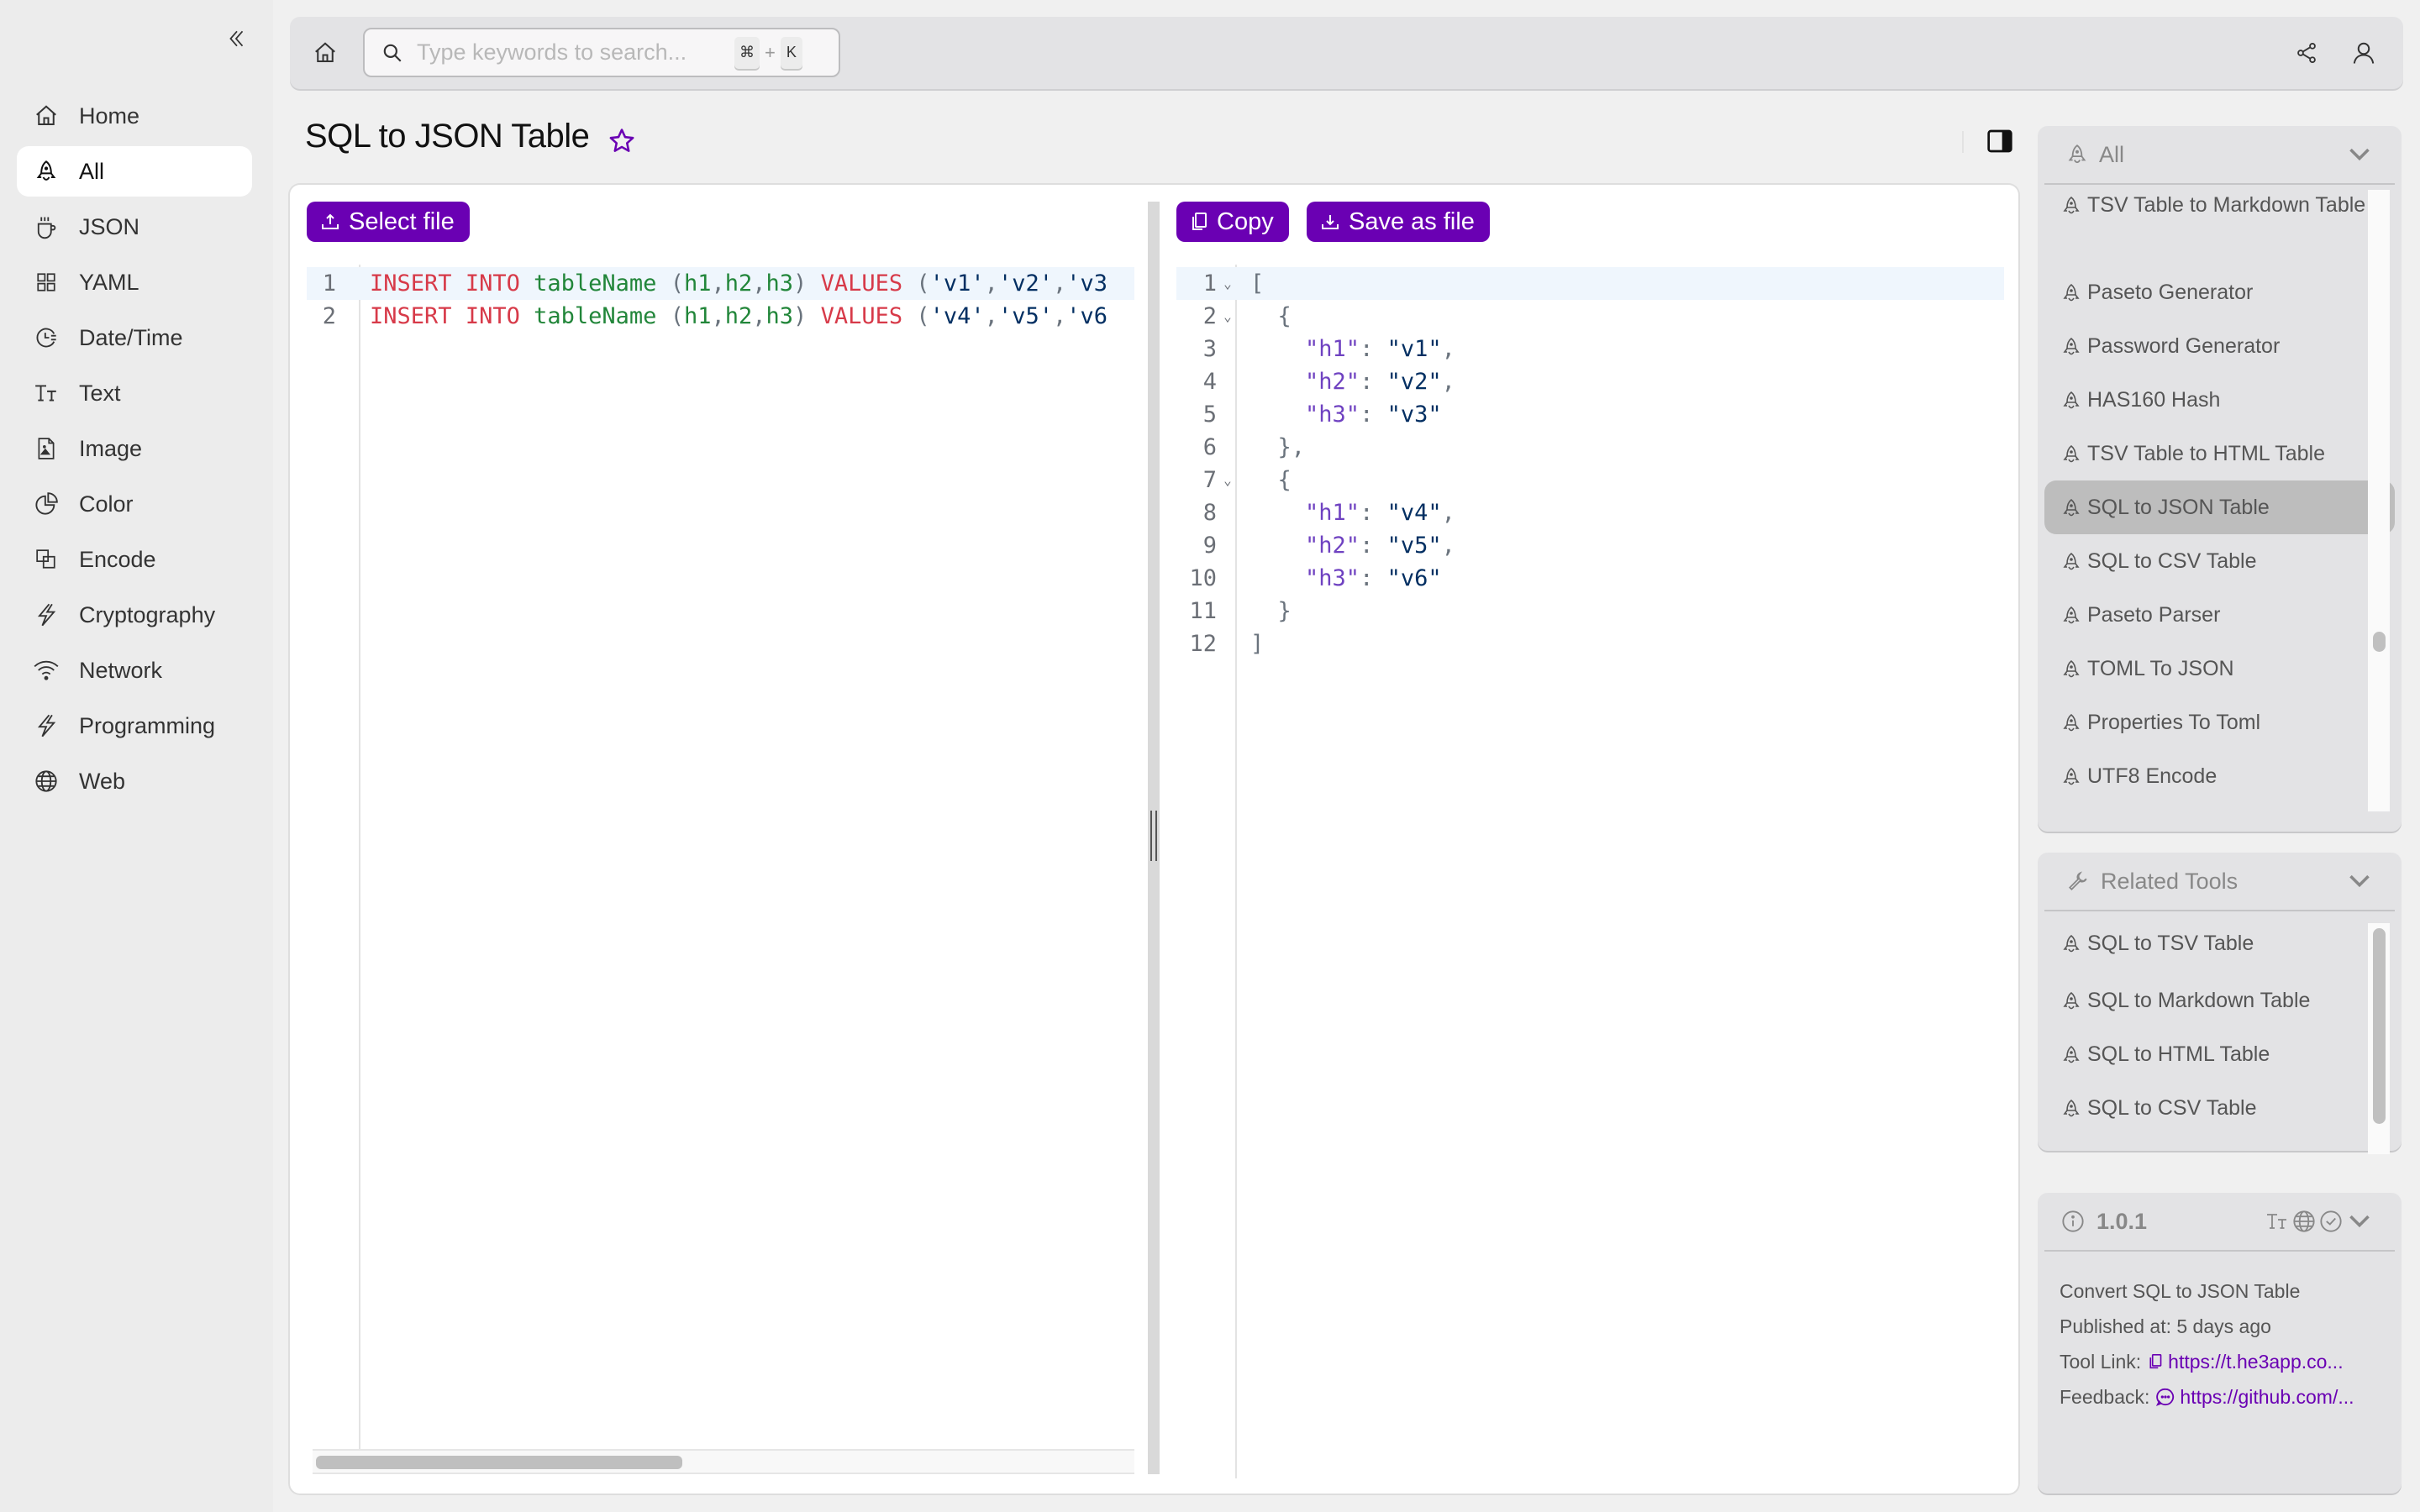 The image size is (2420, 1512). What do you see at coordinates (134, 393) in the screenshot?
I see `sidebar-item-text: Text` at bounding box center [134, 393].